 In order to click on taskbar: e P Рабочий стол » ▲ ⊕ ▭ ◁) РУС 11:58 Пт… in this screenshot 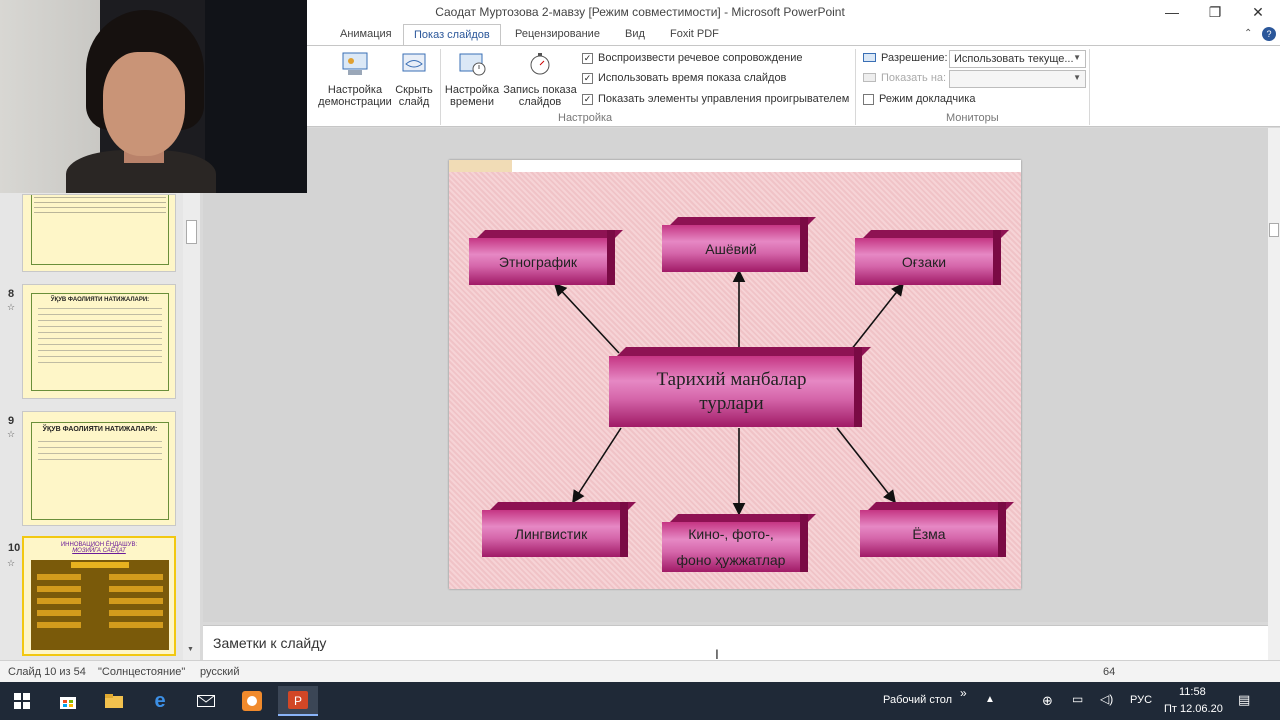, I will do `click(640, 701)`.